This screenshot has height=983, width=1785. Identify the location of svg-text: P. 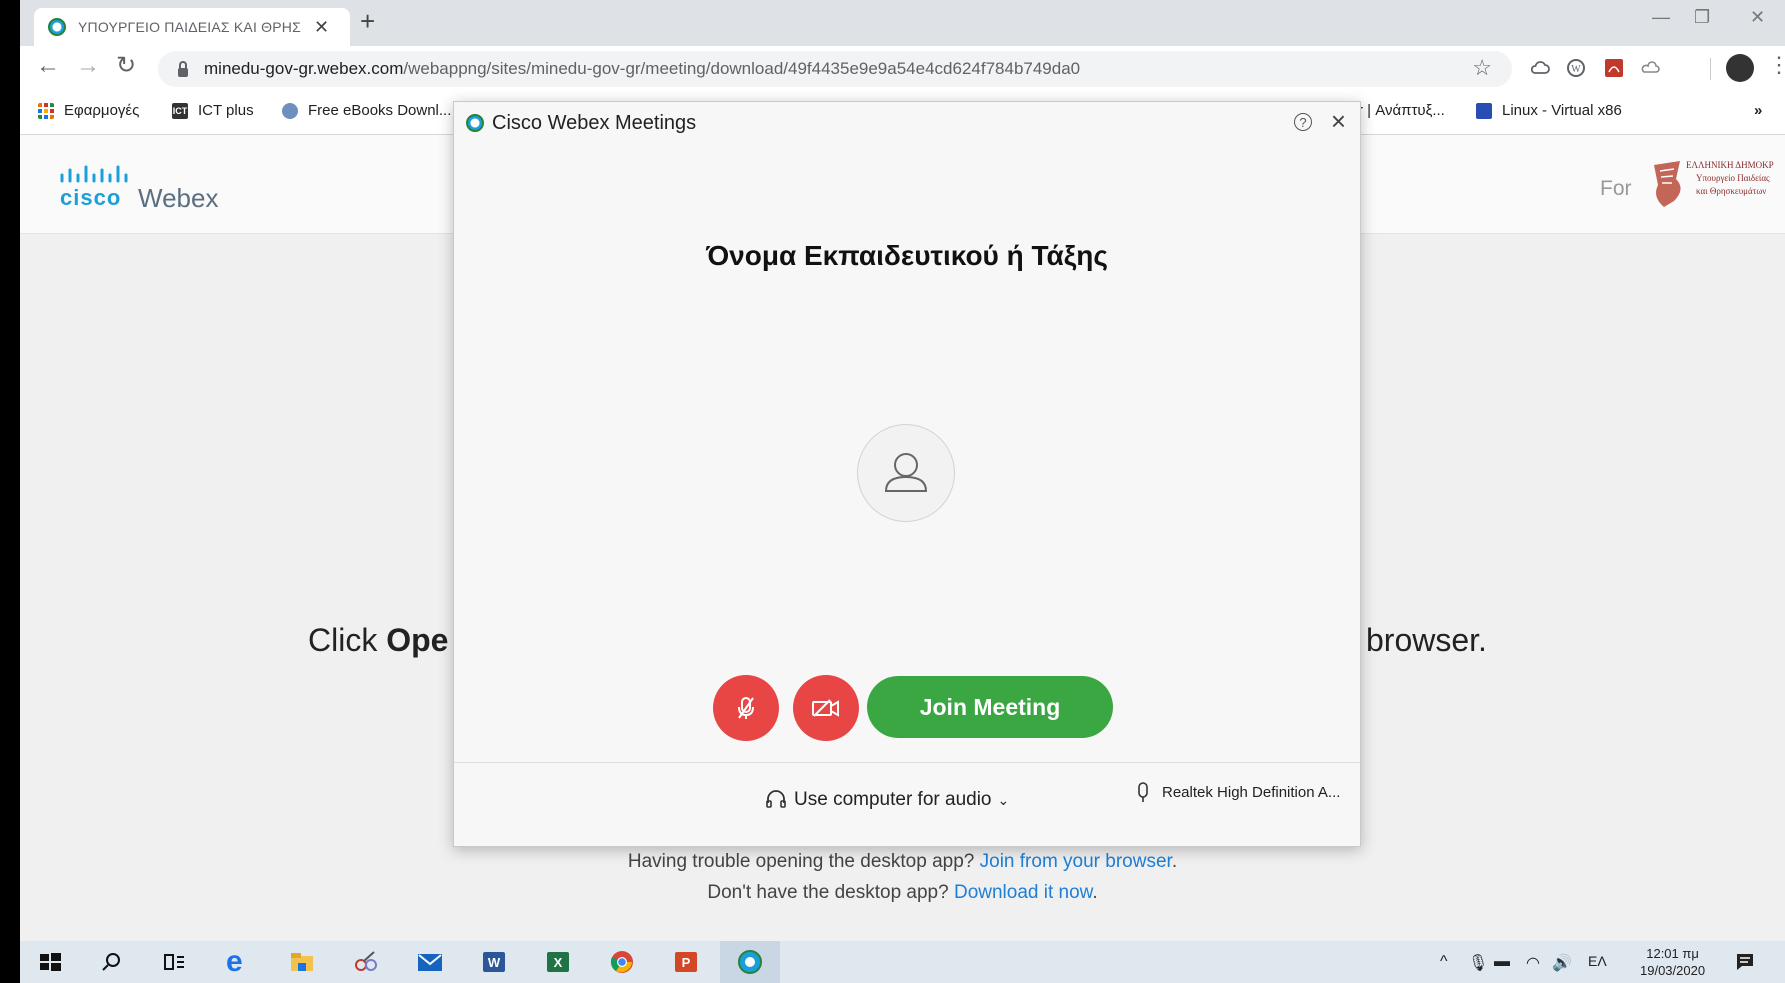
(686, 962).